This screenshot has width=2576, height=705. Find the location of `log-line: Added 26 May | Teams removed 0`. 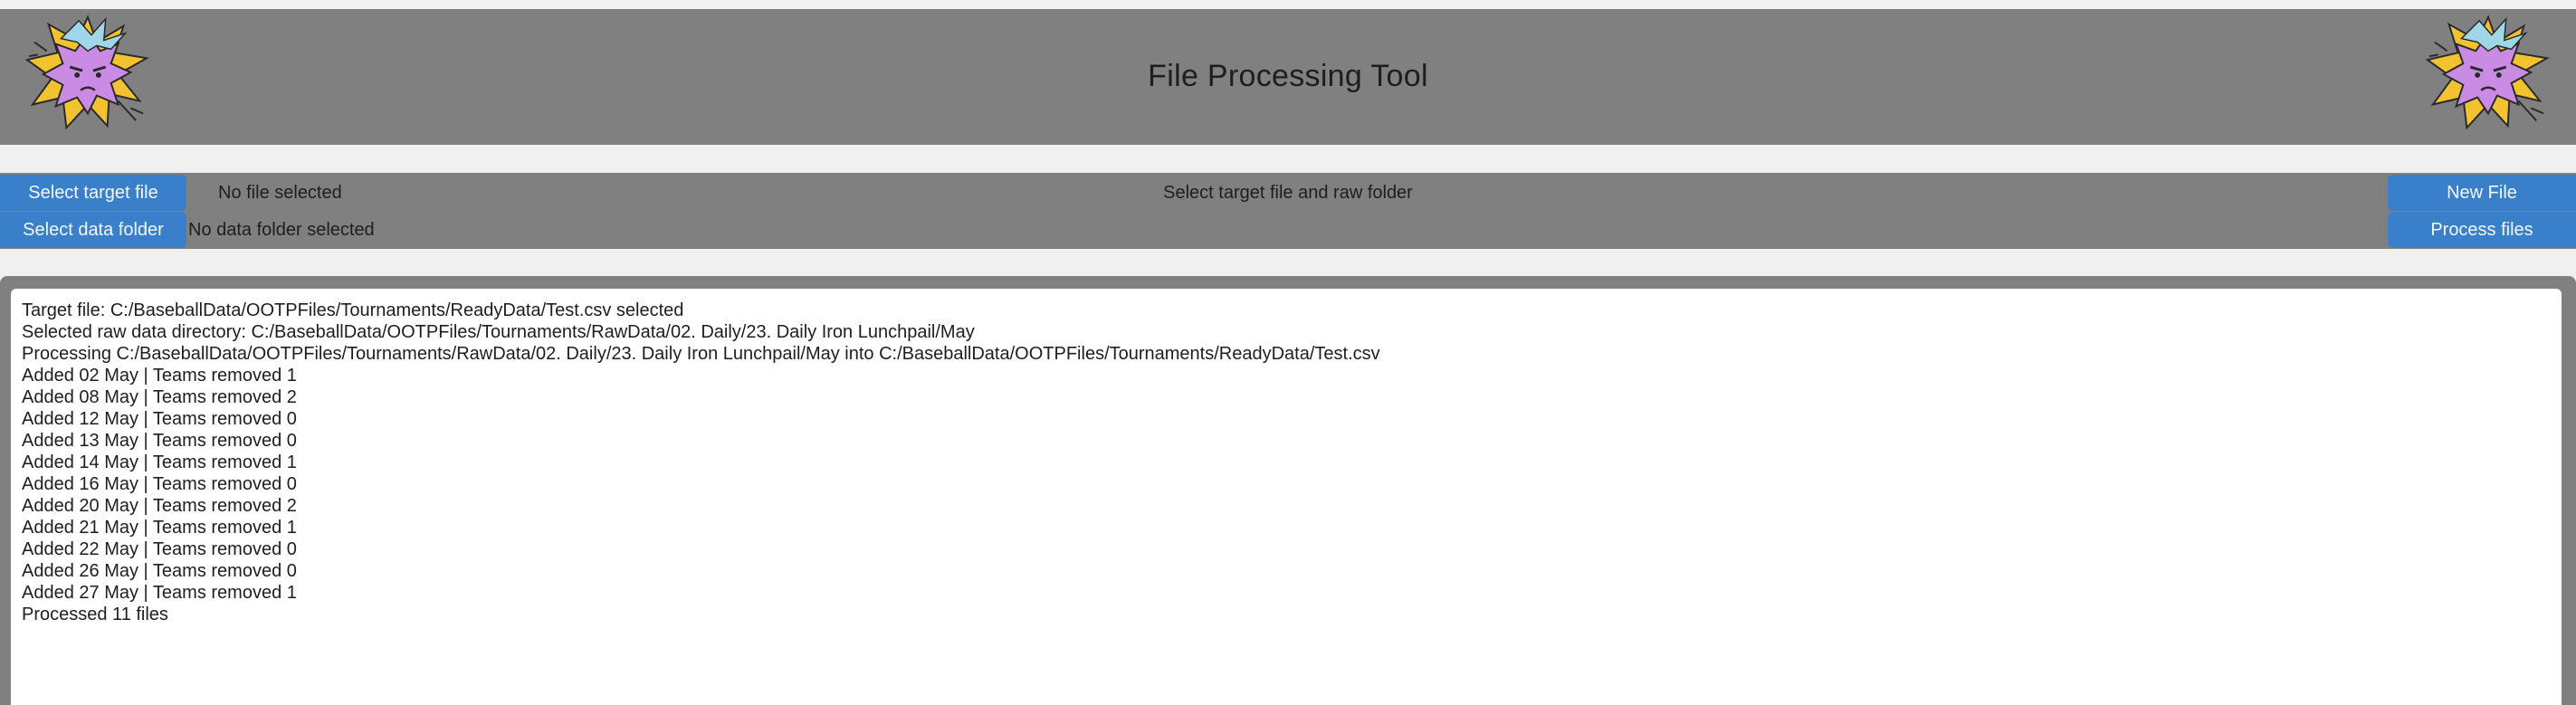

log-line: Added 26 May | Teams removed 0 is located at coordinates (160, 571).